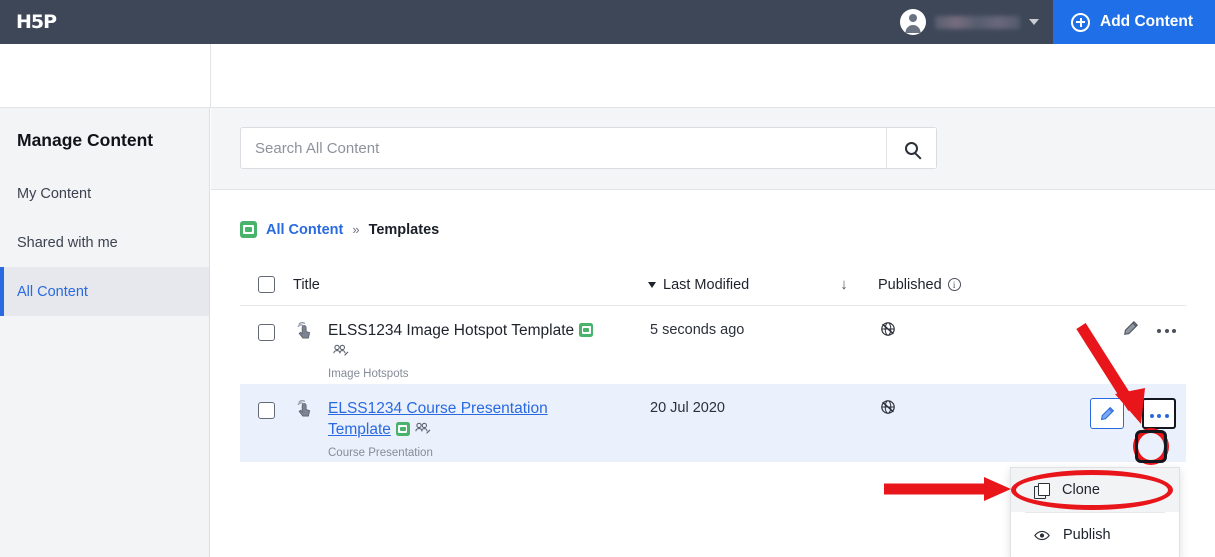  I want to click on select-all-cell, so click(266, 284).